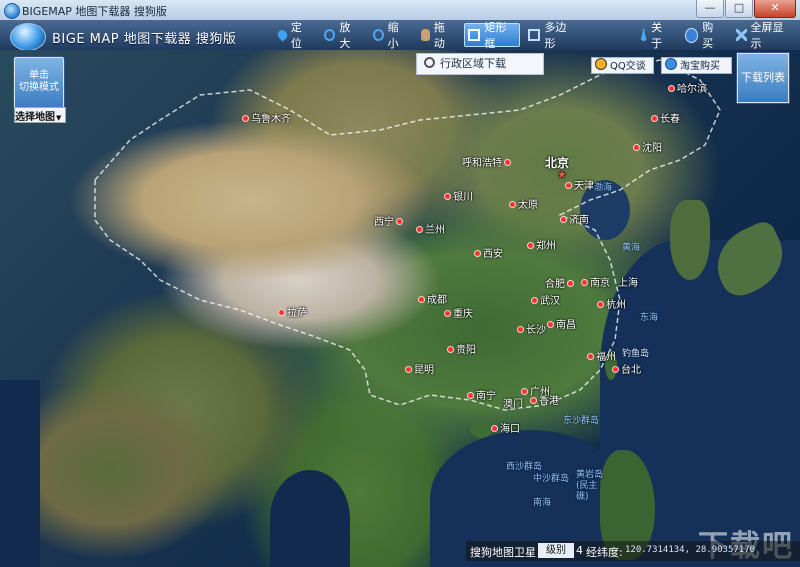 The image size is (800, 567). What do you see at coordinates (556, 550) in the screenshot?
I see `status-level-box: 级别` at bounding box center [556, 550].